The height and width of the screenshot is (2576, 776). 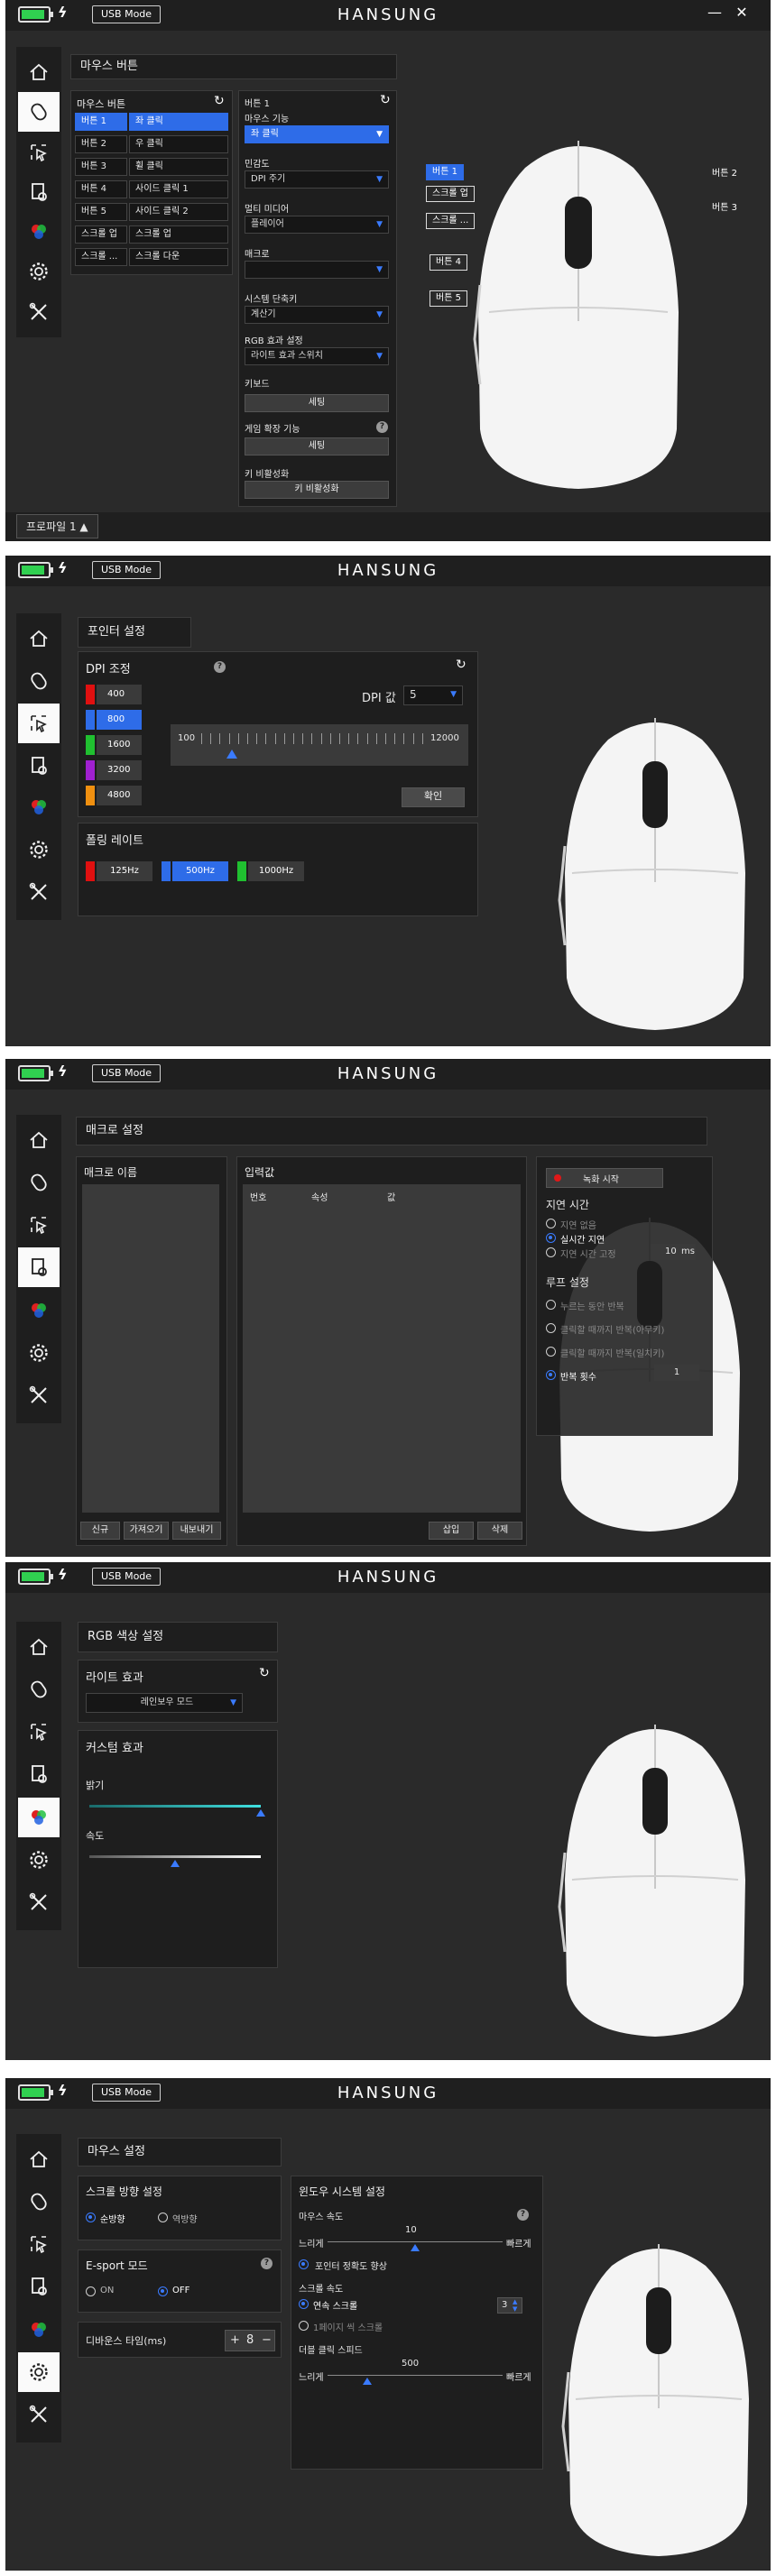 What do you see at coordinates (150, 1348) in the screenshot?
I see `macro-name-list` at bounding box center [150, 1348].